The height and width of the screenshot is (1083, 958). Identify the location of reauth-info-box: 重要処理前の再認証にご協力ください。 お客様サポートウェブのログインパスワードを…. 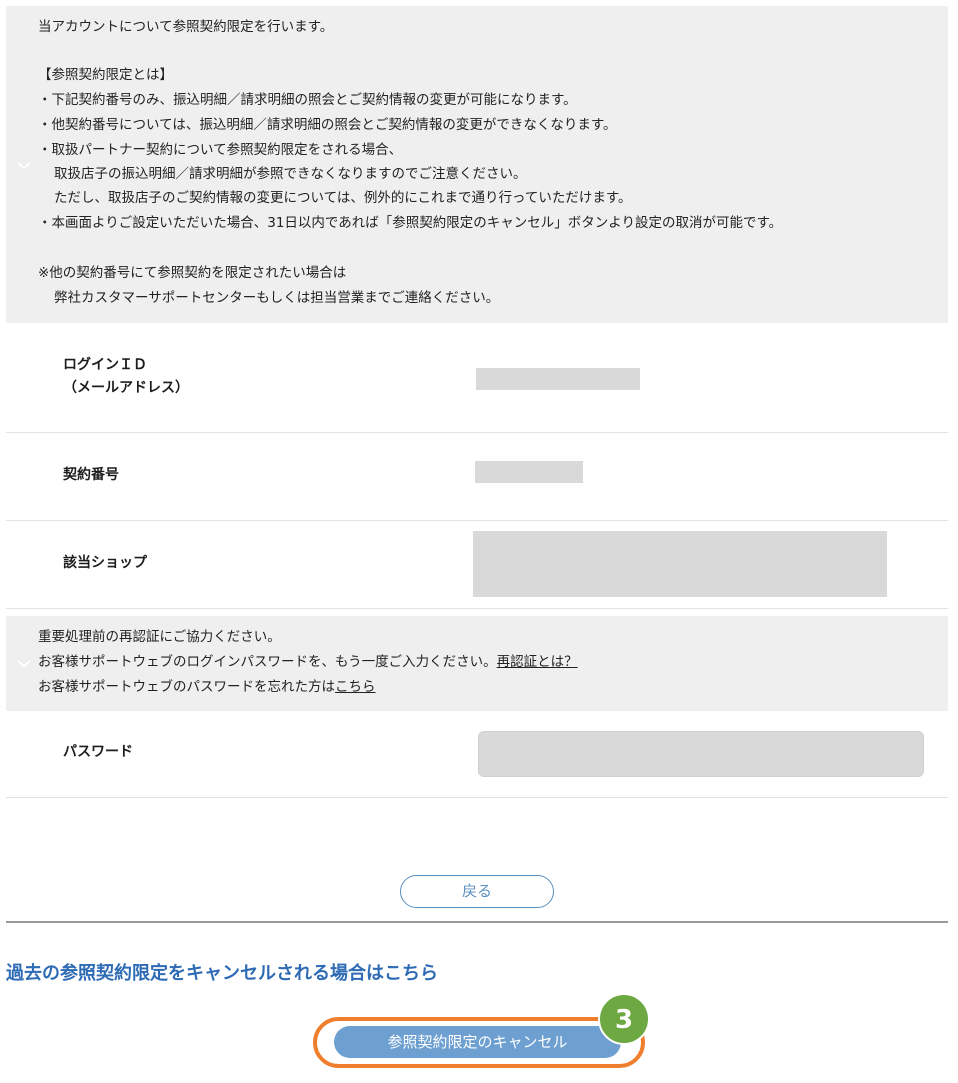
(477, 663).